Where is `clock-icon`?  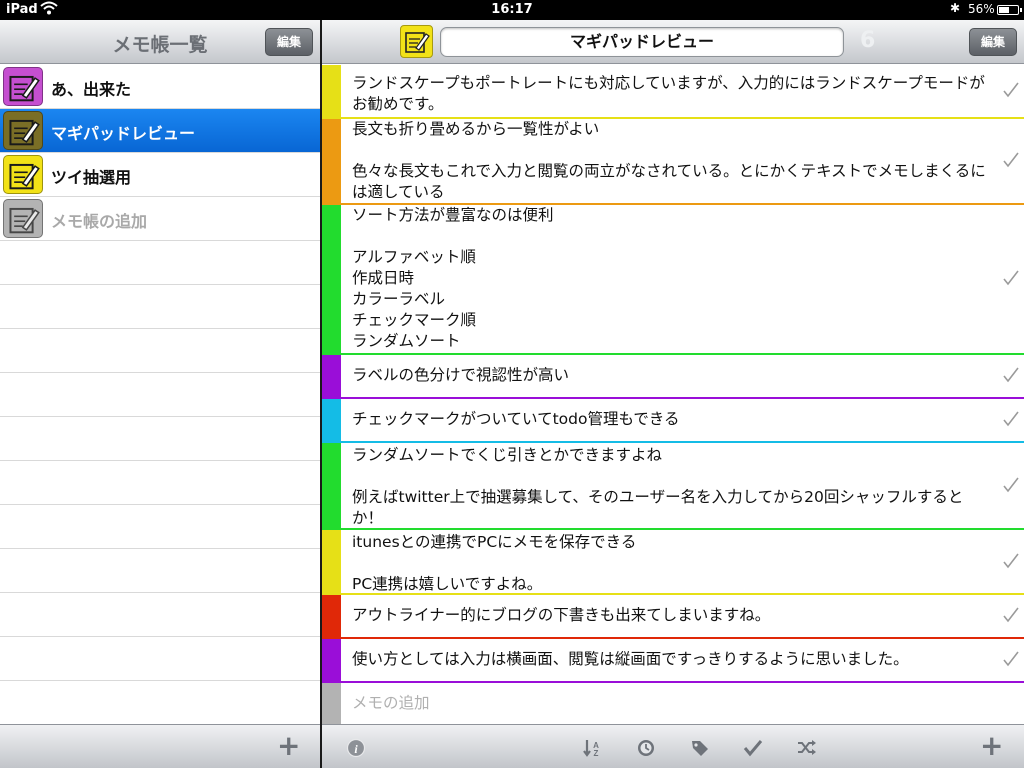 clock-icon is located at coordinates (646, 748).